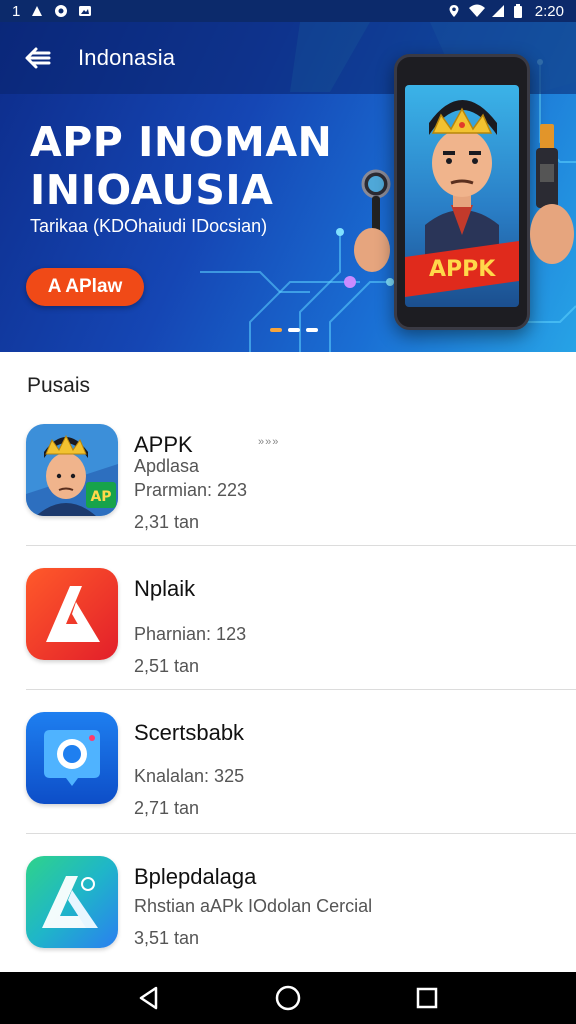 This screenshot has width=576, height=1024. I want to click on triangle-back-icon, so click(149, 998).